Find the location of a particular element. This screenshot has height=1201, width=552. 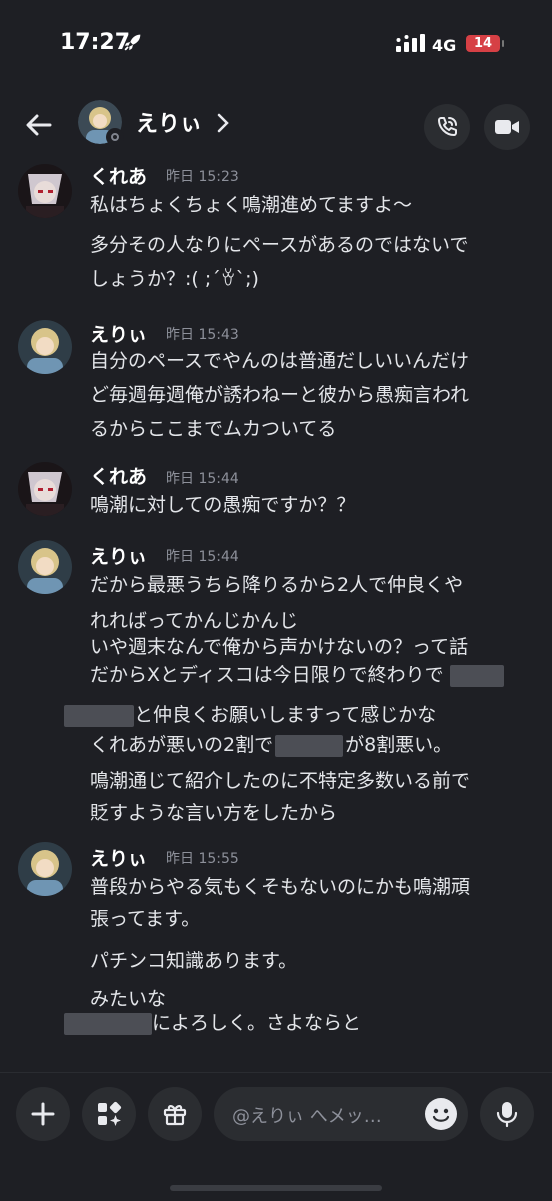

message-timestamp: 昨日 15:43 is located at coordinates (202, 335).